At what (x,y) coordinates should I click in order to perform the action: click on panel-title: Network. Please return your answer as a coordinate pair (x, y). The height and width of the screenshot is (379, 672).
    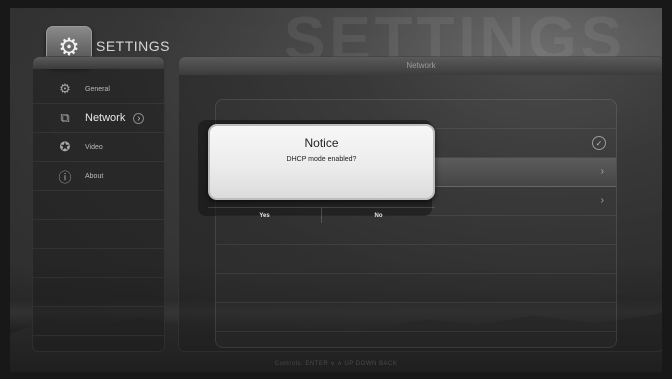
    Looking at the image, I should click on (420, 66).